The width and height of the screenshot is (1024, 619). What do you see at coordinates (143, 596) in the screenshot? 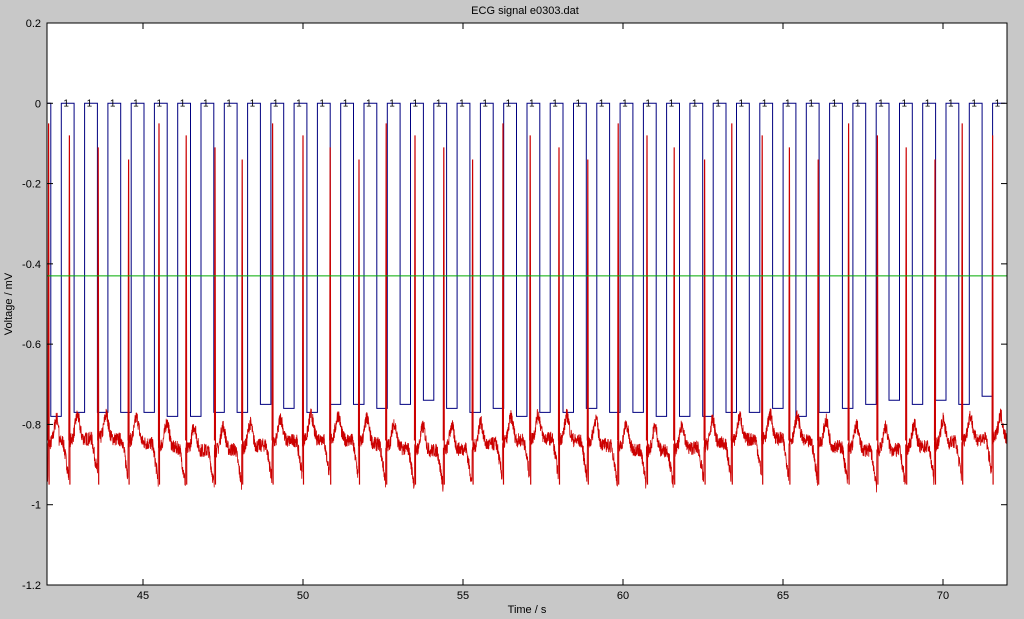
I see `x-tick-label: 45` at bounding box center [143, 596].